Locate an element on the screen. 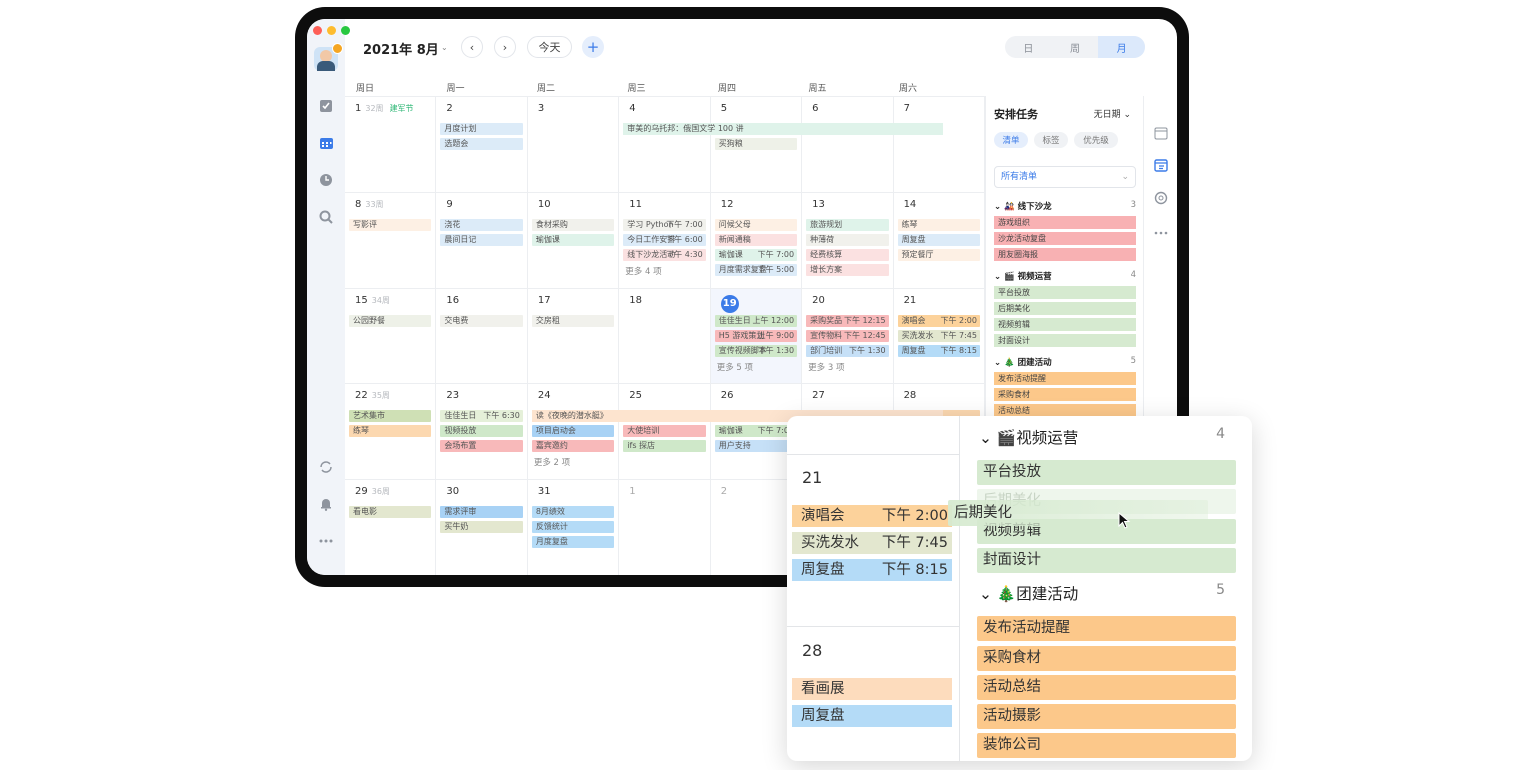 This screenshot has height=770, width=1540. event-chip: 需求评审 is located at coordinates (481, 512).